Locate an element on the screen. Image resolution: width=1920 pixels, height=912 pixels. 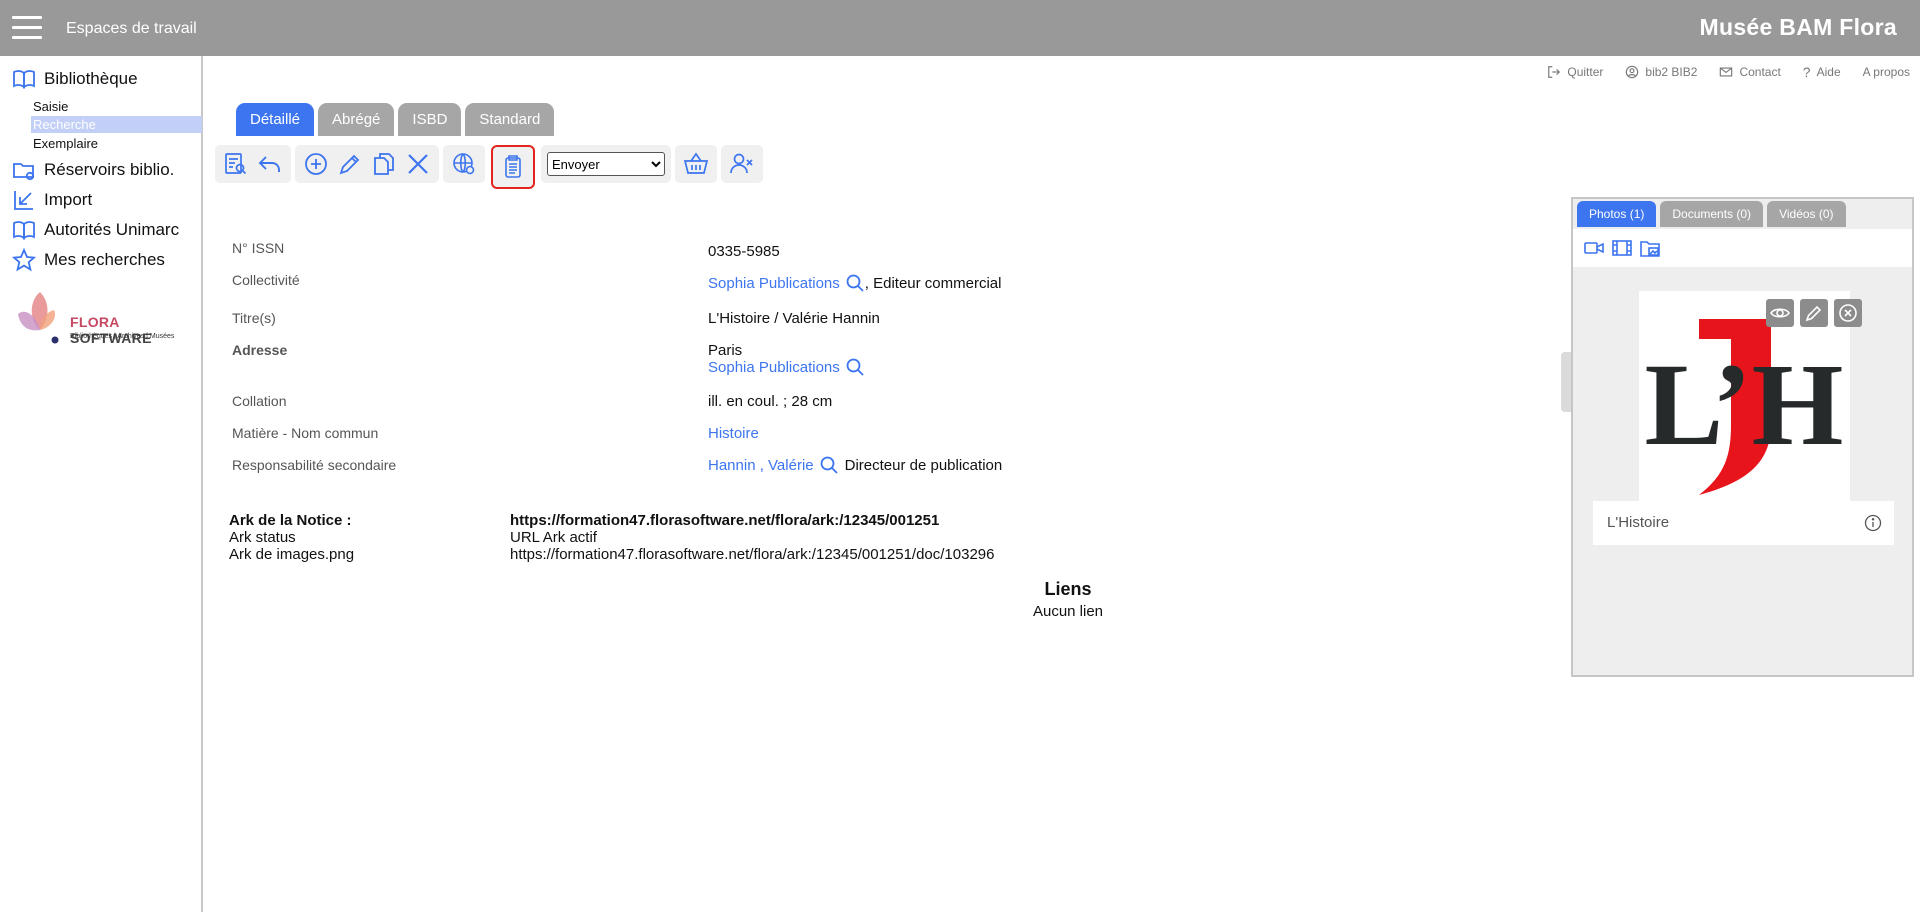
sidebar-item-label: Mes recherches is located at coordinates (104, 259).